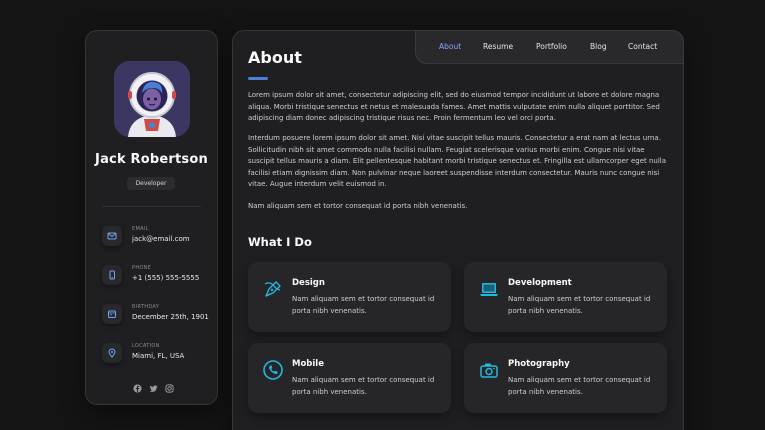  I want to click on design-pen-icon, so click(273, 289).